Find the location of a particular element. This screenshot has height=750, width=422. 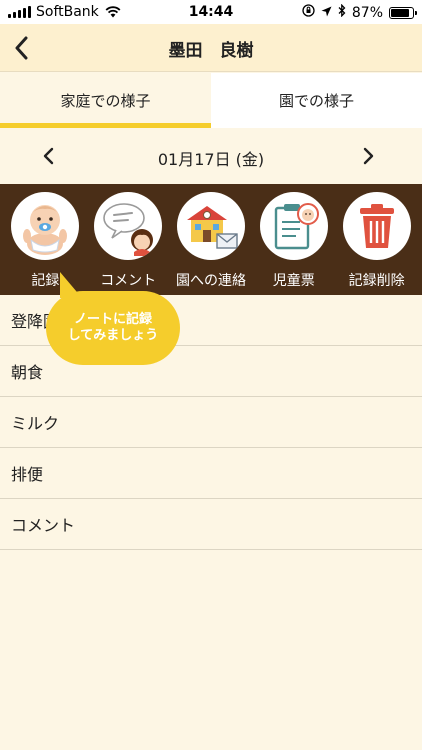

tab-home: 家庭での様子 is located at coordinates (105, 100).